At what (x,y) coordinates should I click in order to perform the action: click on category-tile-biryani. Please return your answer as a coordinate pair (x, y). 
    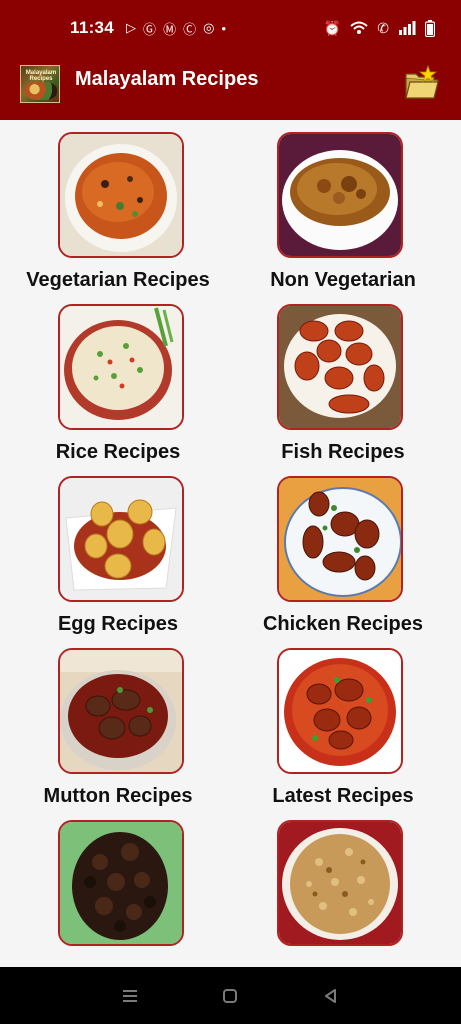
    Looking at the image, I should click on (343, 887).